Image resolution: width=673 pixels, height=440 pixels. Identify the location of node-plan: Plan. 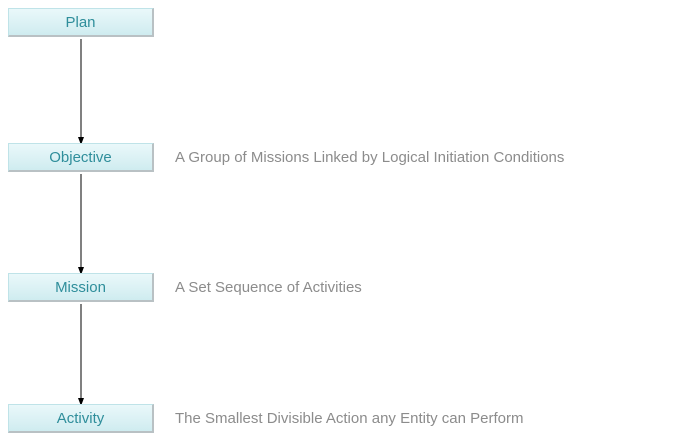
(81, 22).